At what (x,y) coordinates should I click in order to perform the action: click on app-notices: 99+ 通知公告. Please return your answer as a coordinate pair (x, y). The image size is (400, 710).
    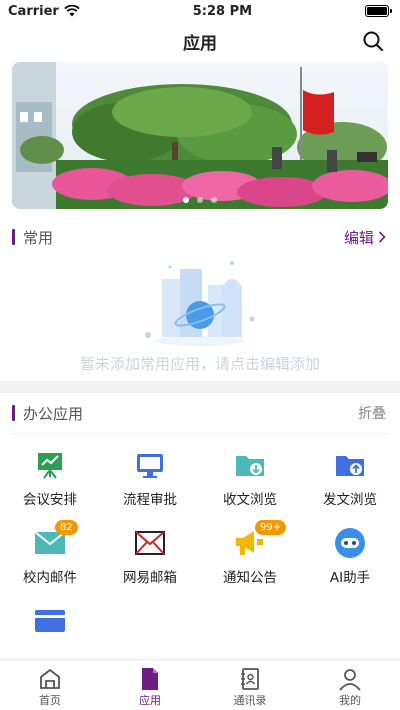
    Looking at the image, I should click on (250, 562).